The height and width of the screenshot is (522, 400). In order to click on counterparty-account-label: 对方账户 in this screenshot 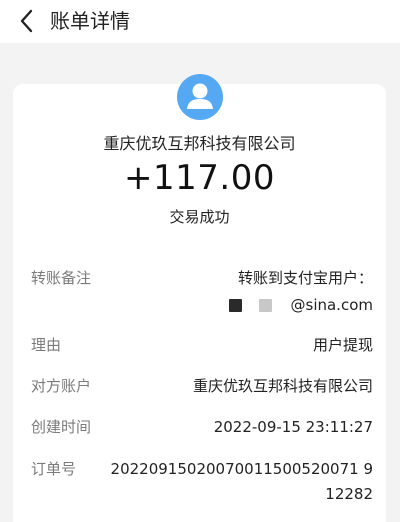, I will do `click(61, 386)`.